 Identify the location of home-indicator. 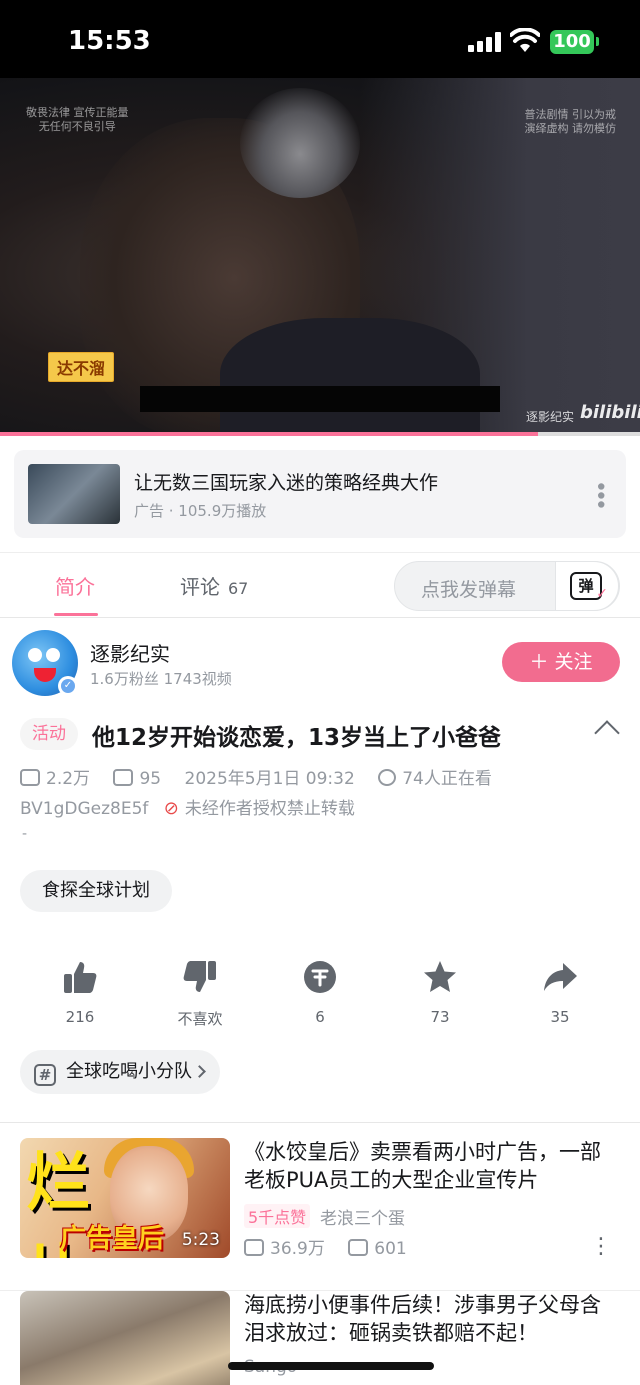
(331, 1366).